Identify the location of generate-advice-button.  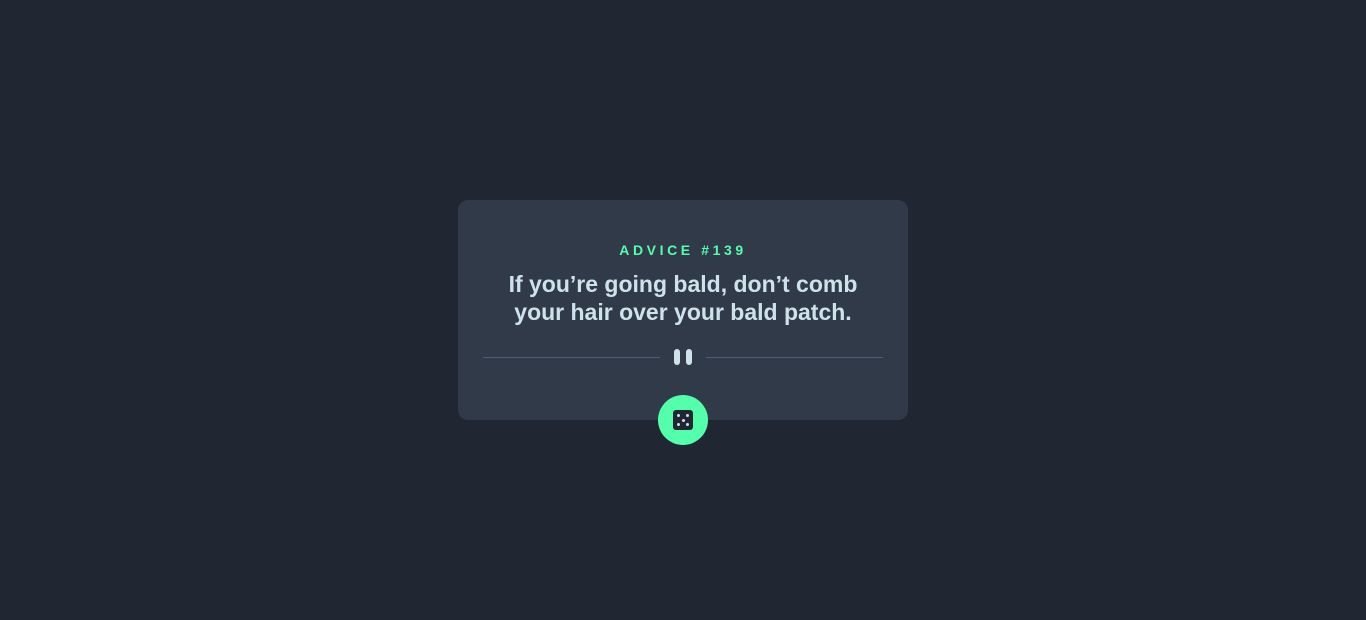
(683, 420).